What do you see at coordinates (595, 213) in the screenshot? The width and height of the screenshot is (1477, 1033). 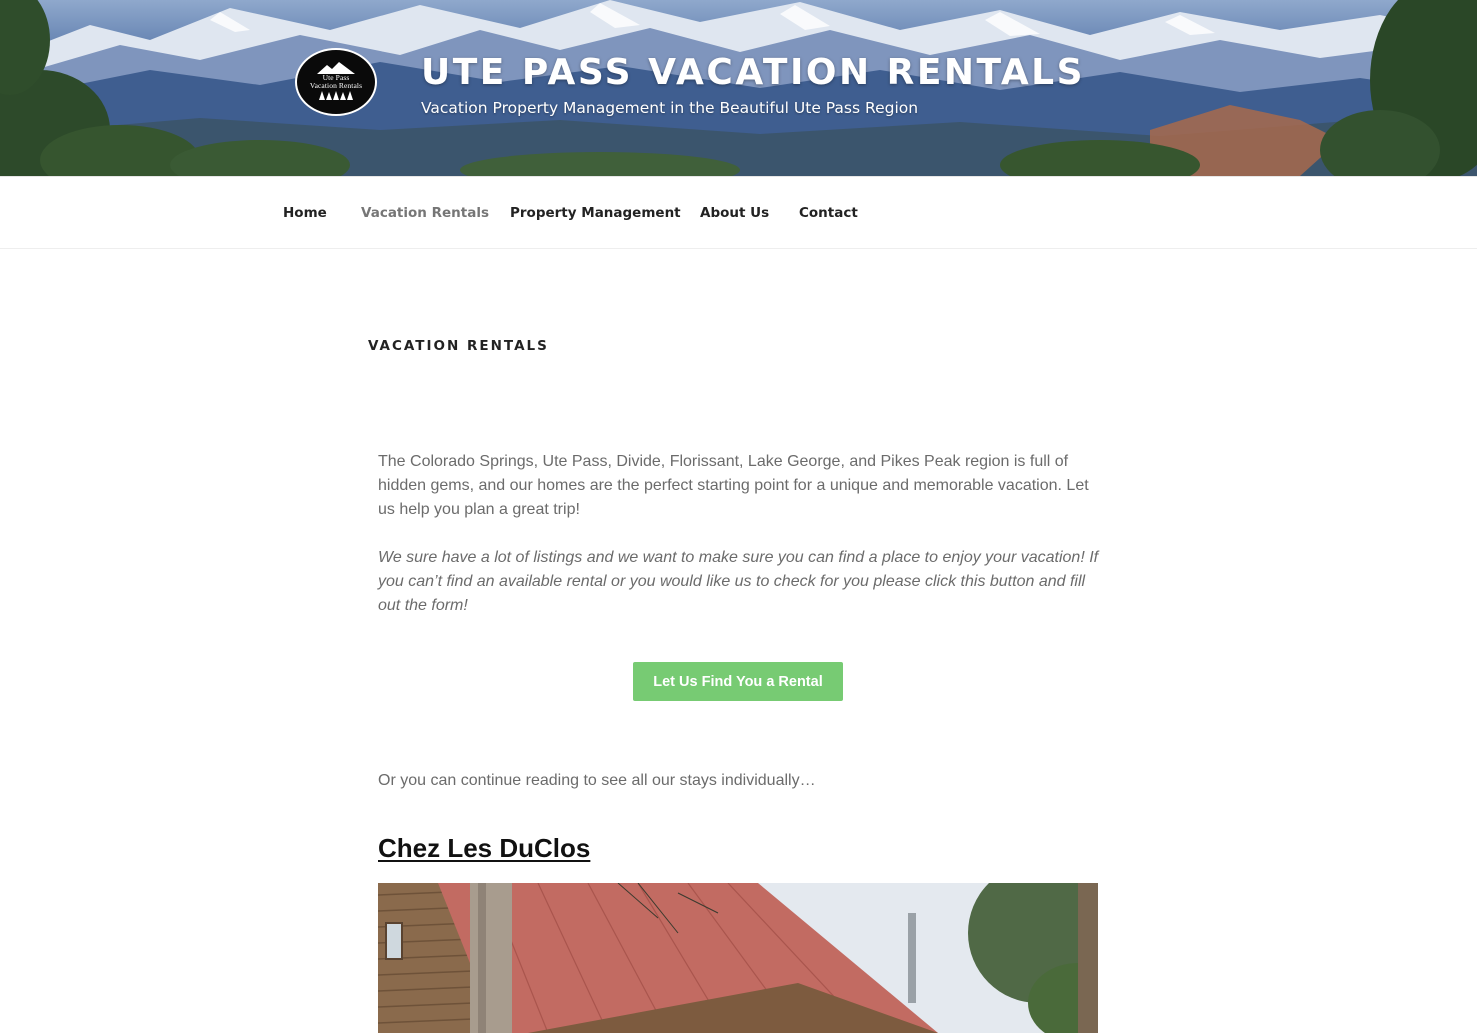 I see `nav-item-property-management: Property Management` at bounding box center [595, 213].